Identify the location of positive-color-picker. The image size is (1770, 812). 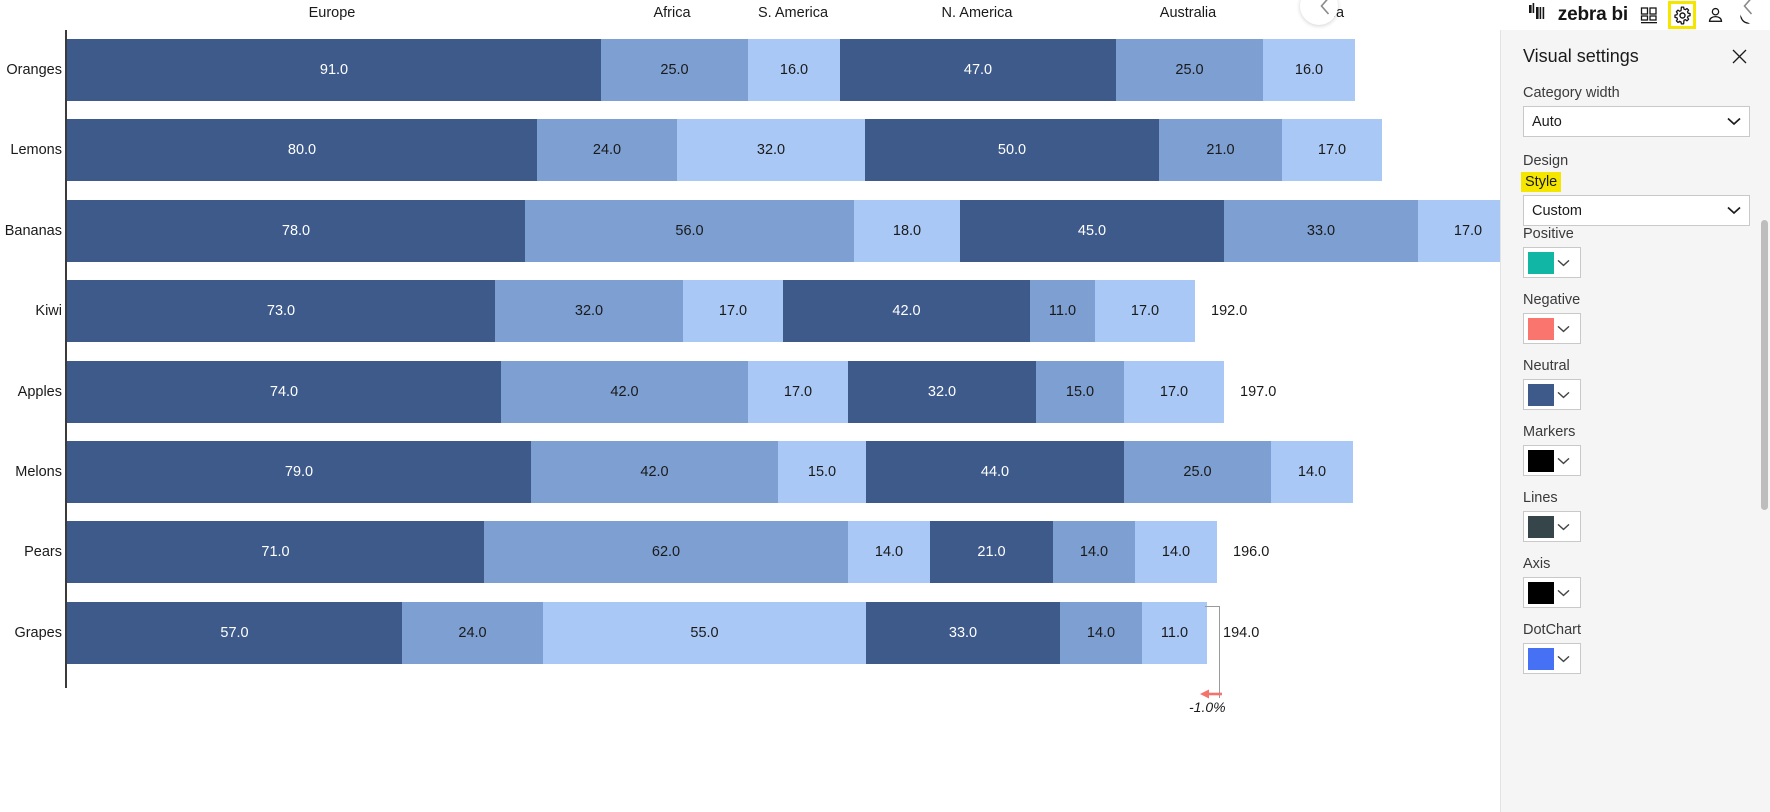
(1552, 262).